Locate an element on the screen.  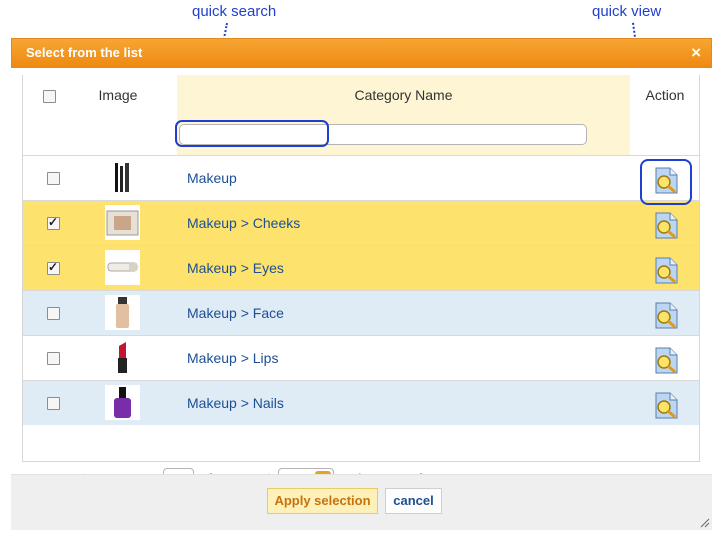
quick-search-highlight is located at coordinates (252, 133).